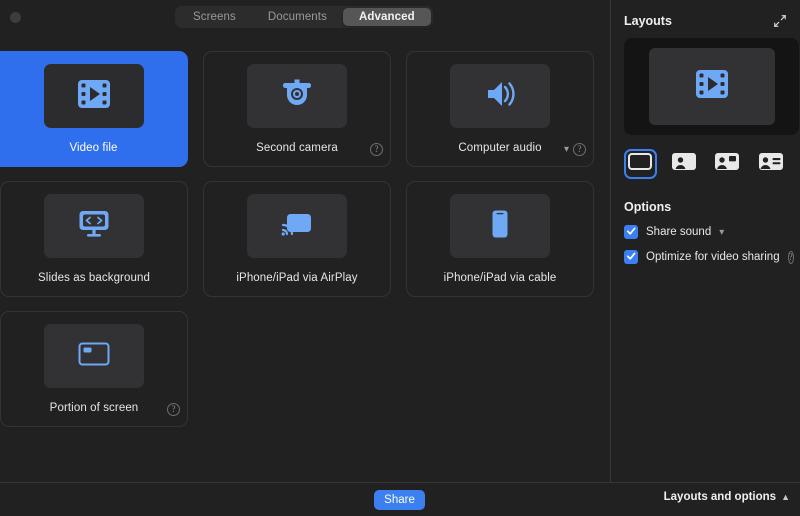 The image size is (800, 516). Describe the element at coordinates (94, 278) in the screenshot. I see `card-label: Slides as background` at that location.